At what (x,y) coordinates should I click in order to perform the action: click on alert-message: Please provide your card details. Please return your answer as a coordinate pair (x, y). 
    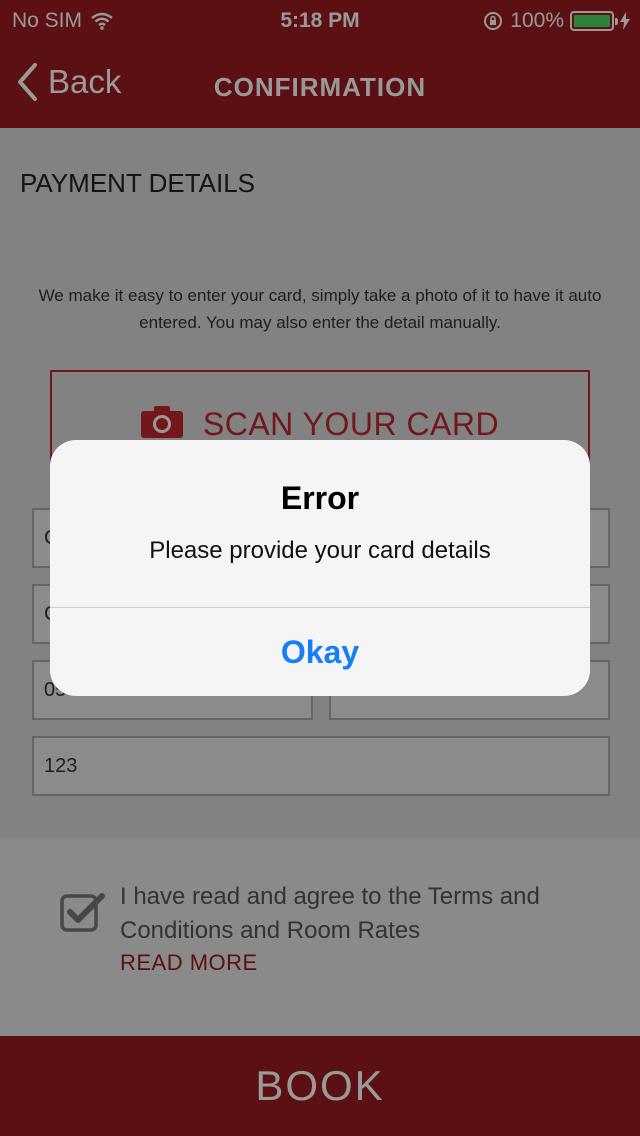
    Looking at the image, I should click on (320, 550).